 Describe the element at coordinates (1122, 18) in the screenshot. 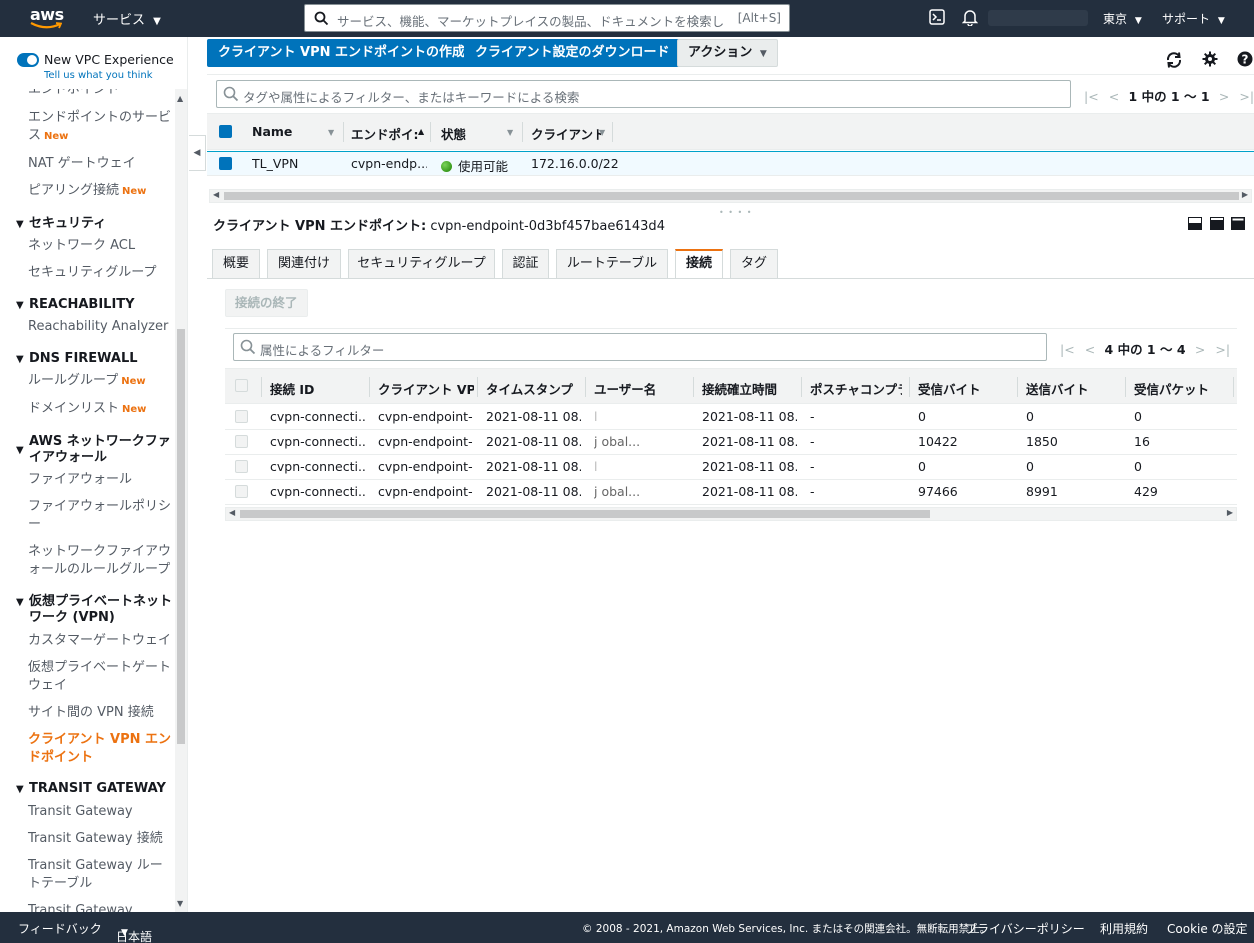

I see `region-selector: 東京 ▼` at that location.